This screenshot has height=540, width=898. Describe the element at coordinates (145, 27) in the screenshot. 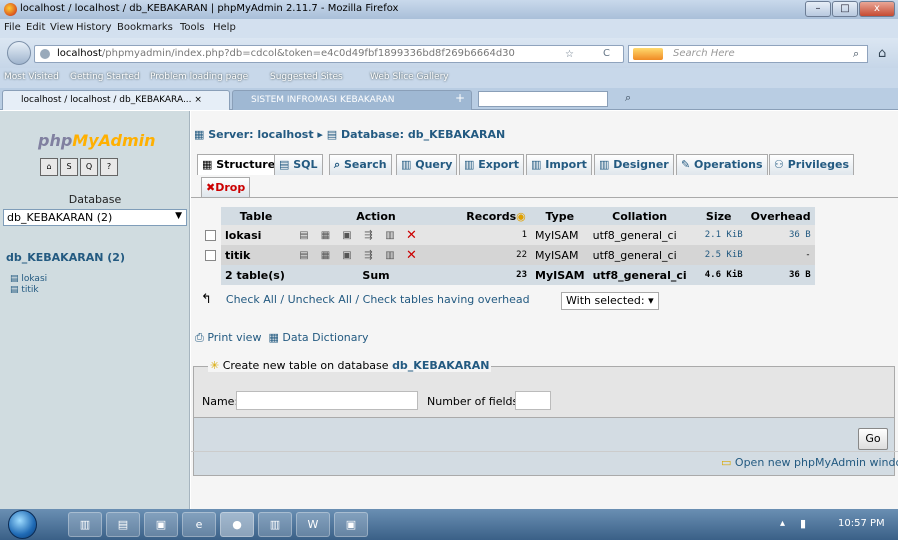

I see `menu-bookmarks: Bookmarks` at that location.